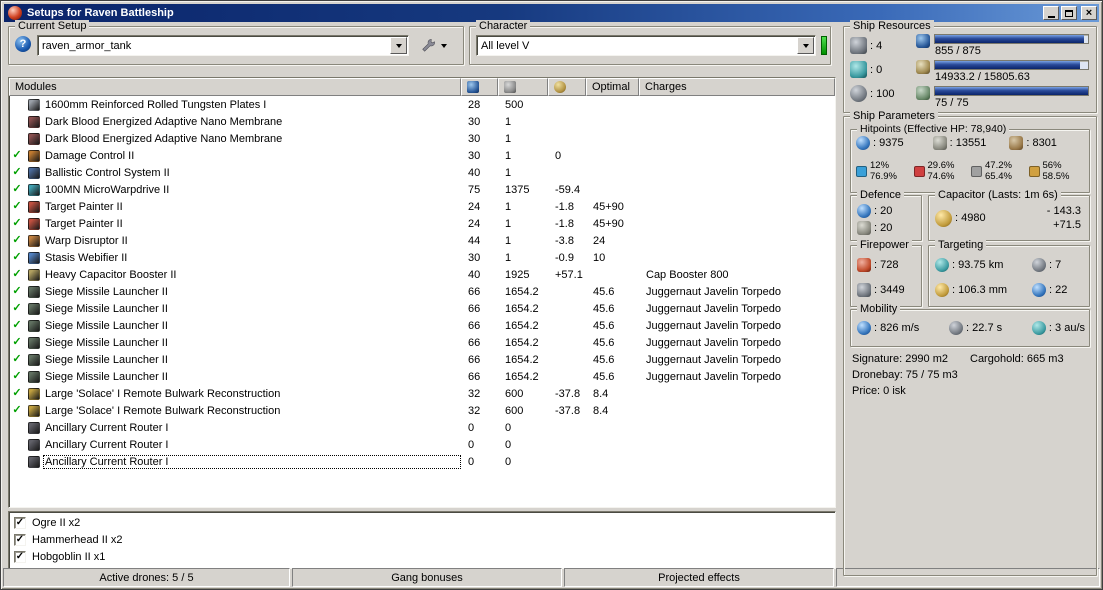 Image resolution: width=1103 pixels, height=590 pixels. I want to click on targeting-group: Targeting : 93.75 km : 7 : 106.3 mm : 22, so click(1009, 273).